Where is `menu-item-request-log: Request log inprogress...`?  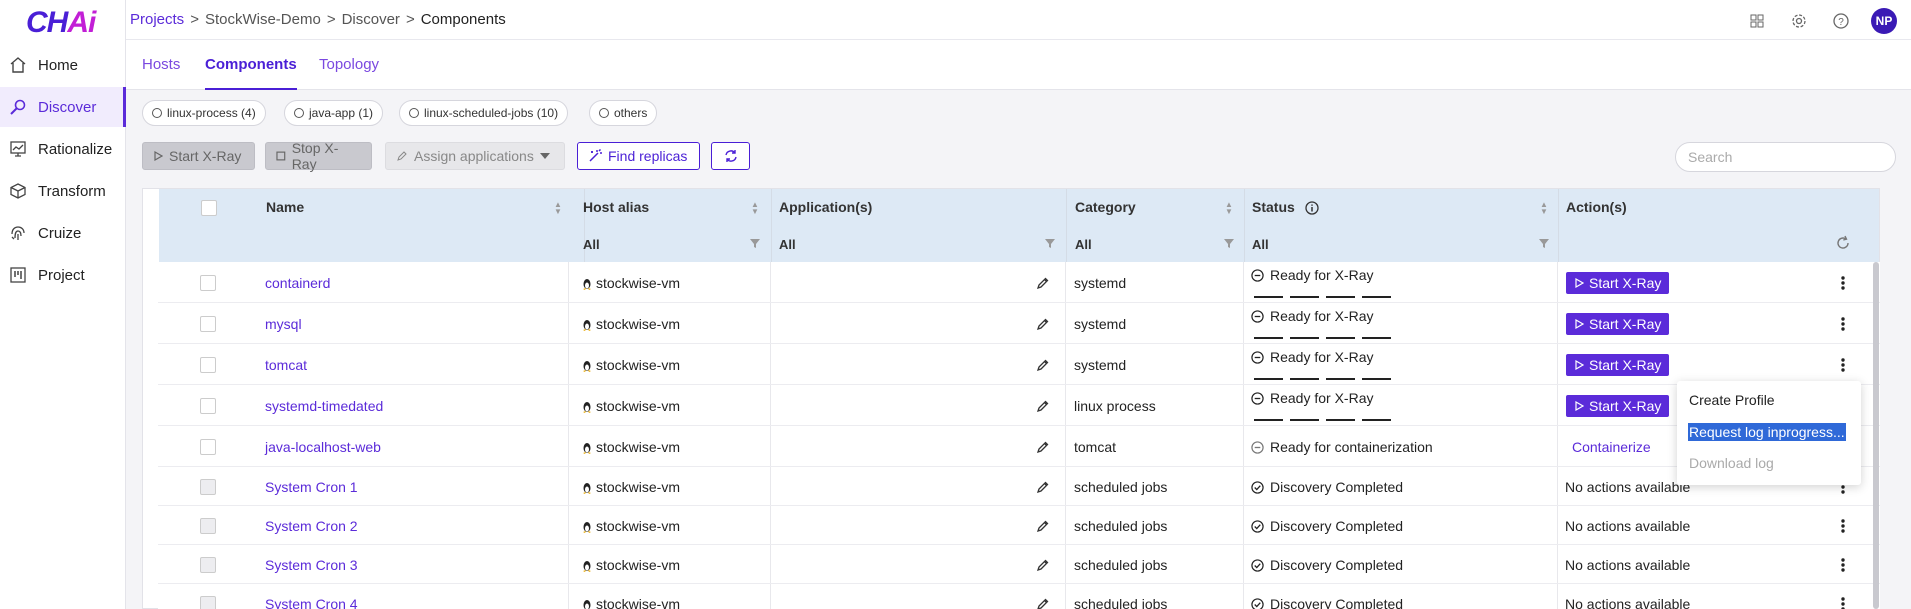 menu-item-request-log: Request log inprogress... is located at coordinates (1767, 432).